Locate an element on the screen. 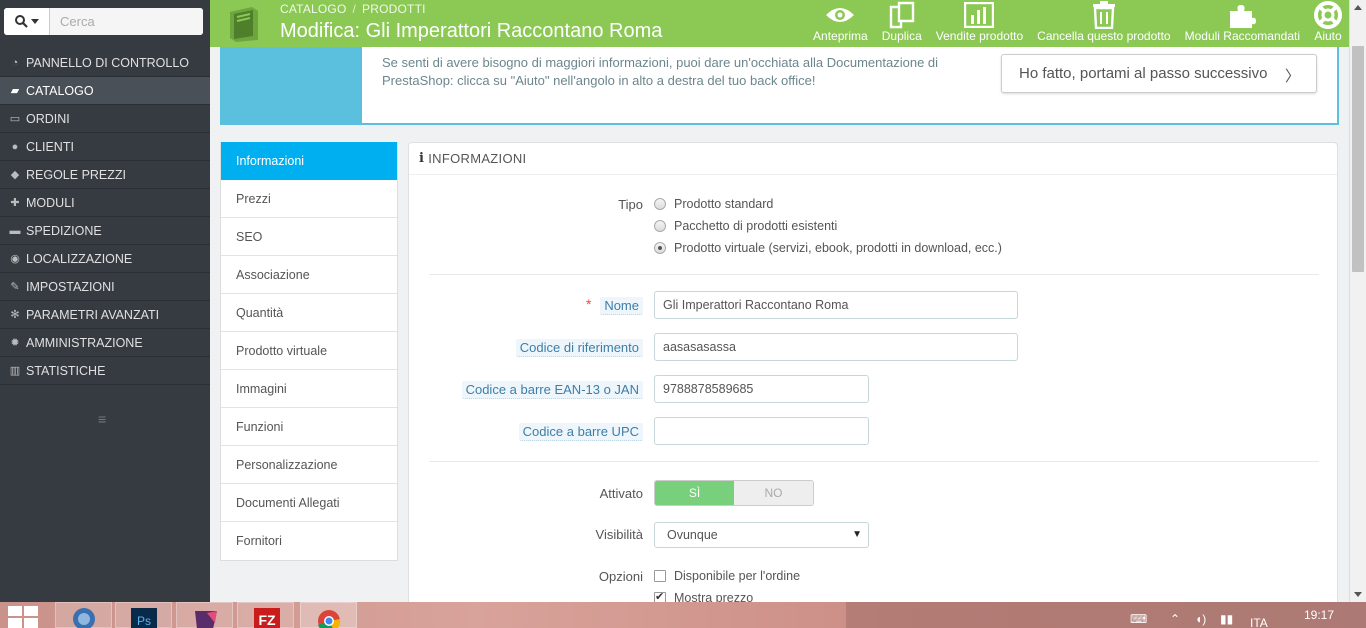 The width and height of the screenshot is (1366, 628). delete-product-button: Cancella questo prodotto is located at coordinates (1103, 23).